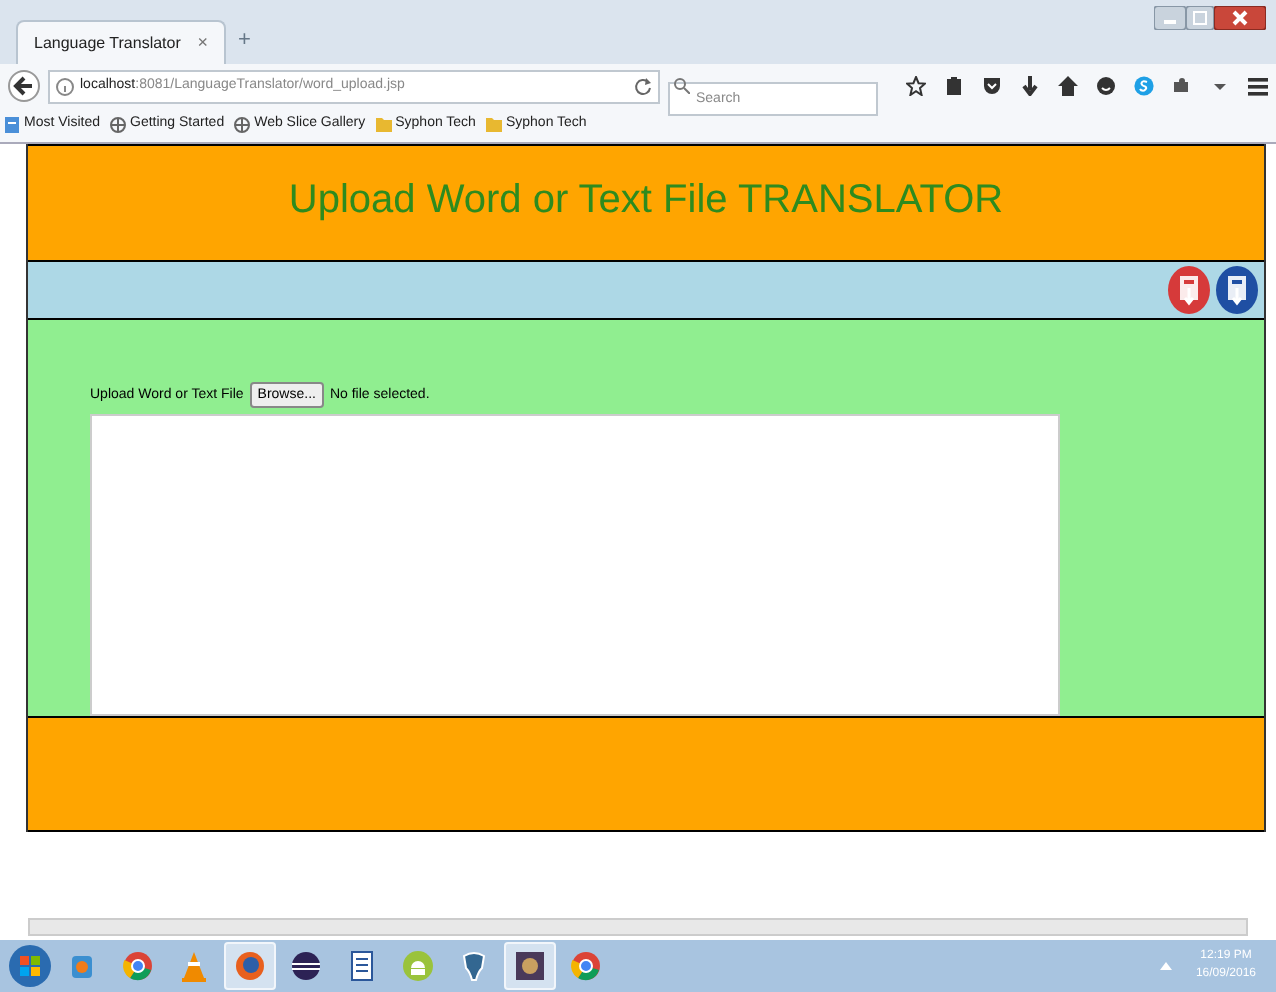  What do you see at coordinates (646, 200) in the screenshot?
I see `page-title: Upload Word or Text File TRANSLATOR` at bounding box center [646, 200].